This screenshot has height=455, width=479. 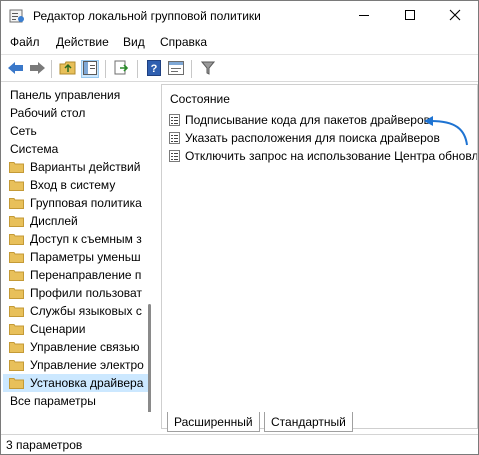 I want to click on tree-item-selected: Установка драйвера, so click(x=75, y=383).